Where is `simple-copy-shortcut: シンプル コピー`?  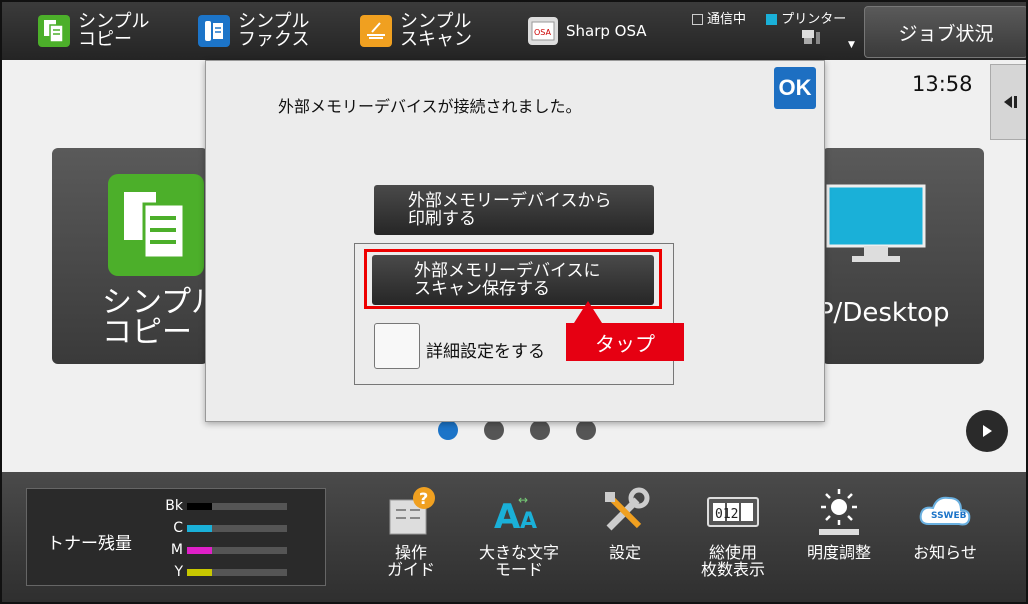
simple-copy-shortcut: シンプル コピー is located at coordinates (93, 31).